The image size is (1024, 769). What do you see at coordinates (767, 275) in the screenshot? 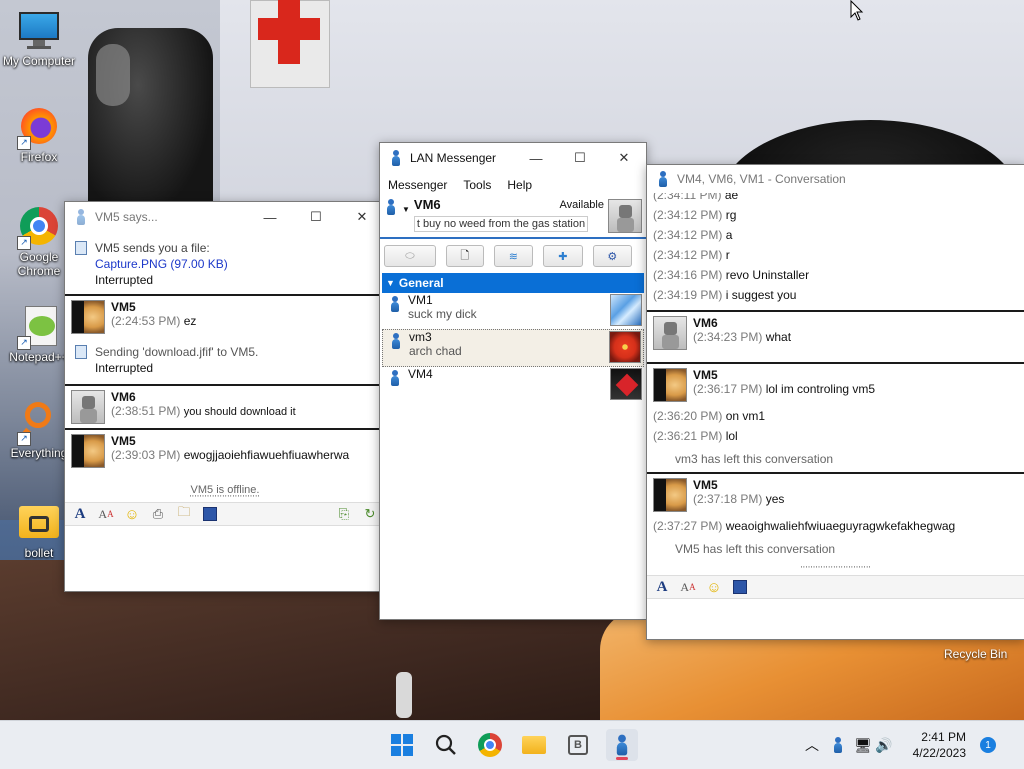
I see `message-text: revo Uninstaller` at bounding box center [767, 275].